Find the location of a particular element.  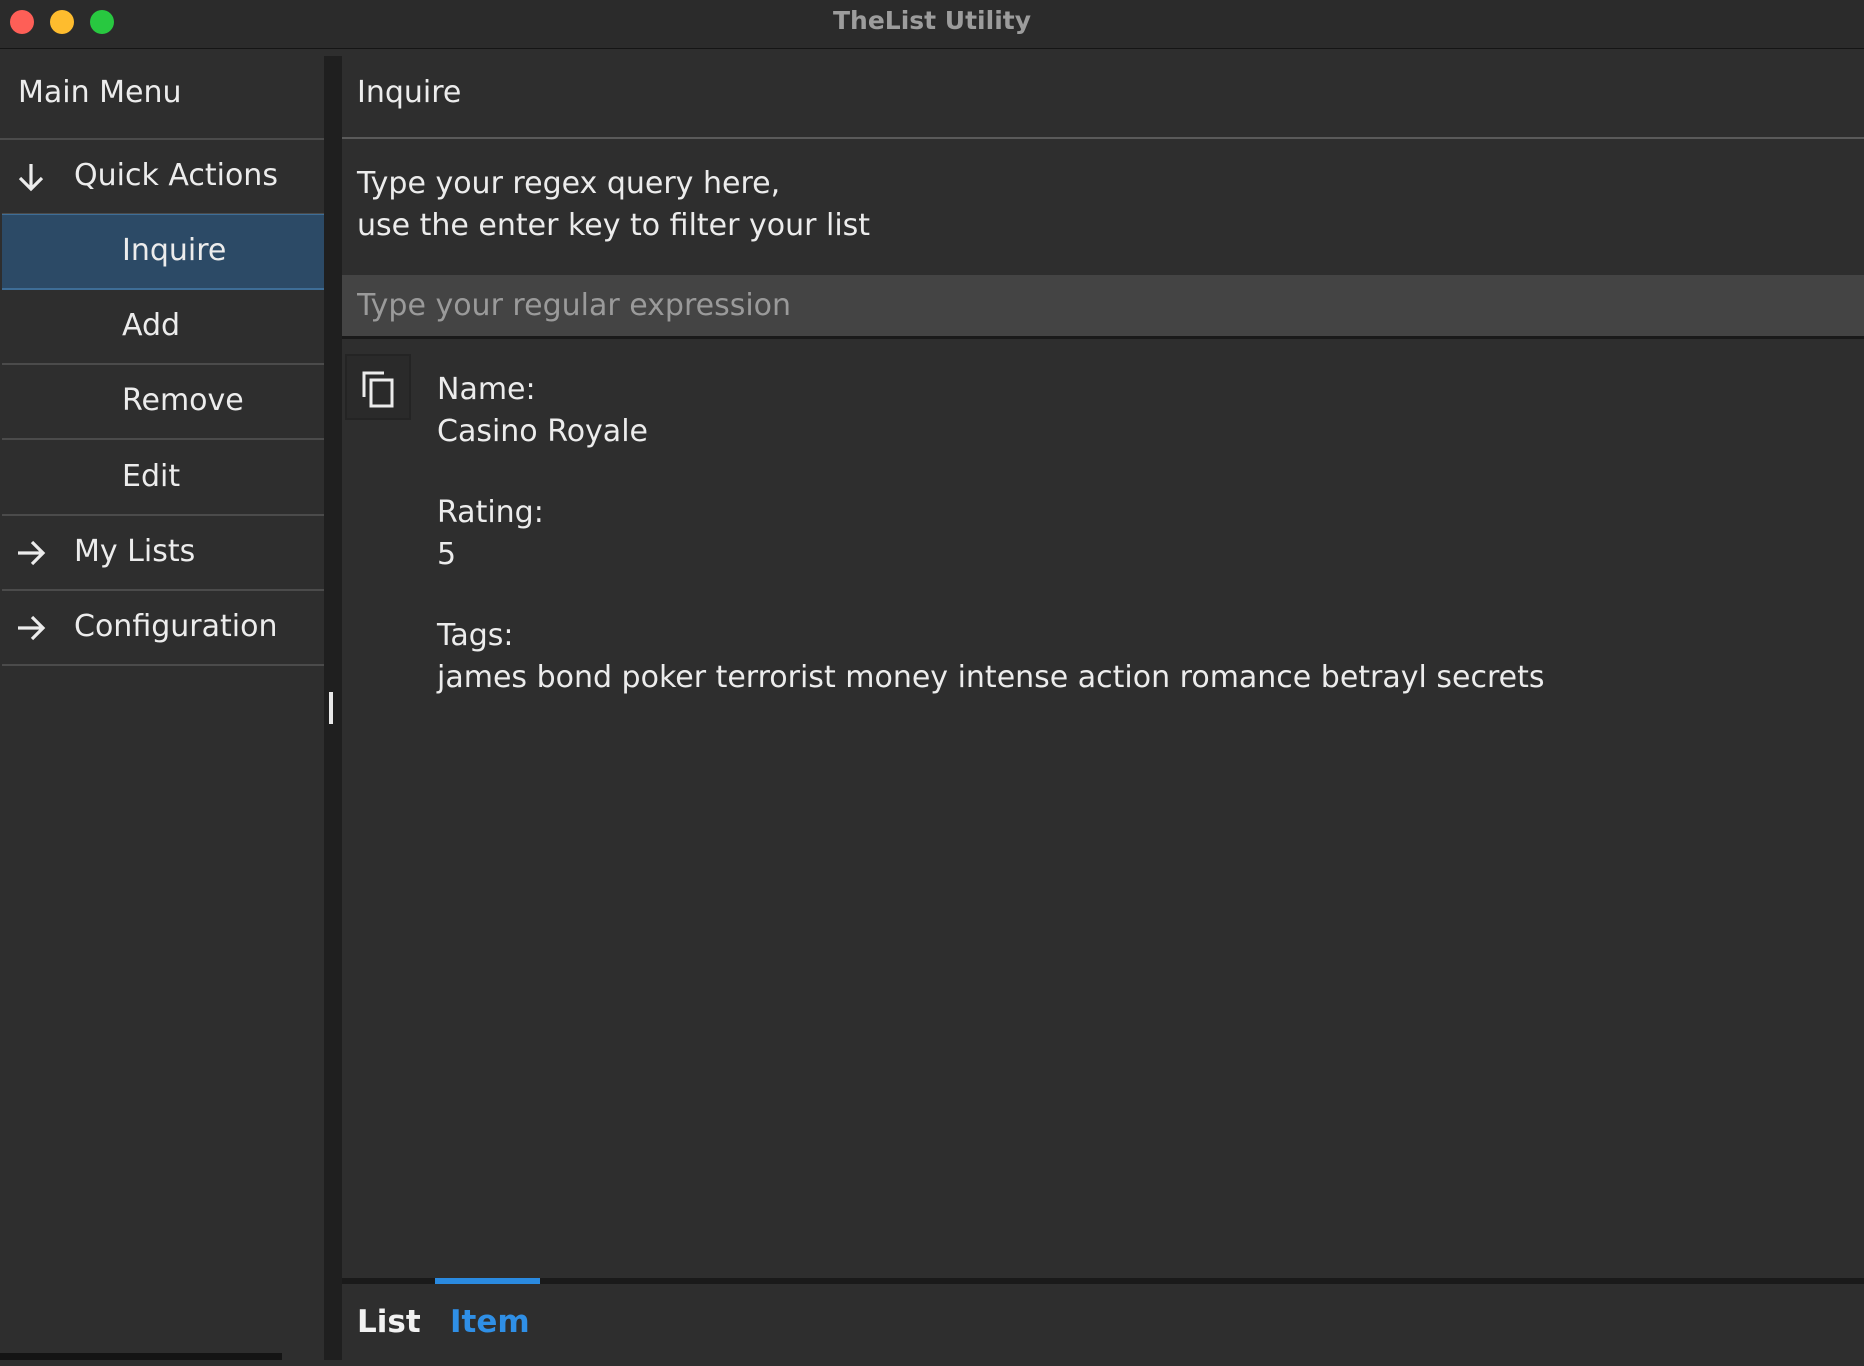

item-rating-field: Rating: 5 is located at coordinates (490, 534).